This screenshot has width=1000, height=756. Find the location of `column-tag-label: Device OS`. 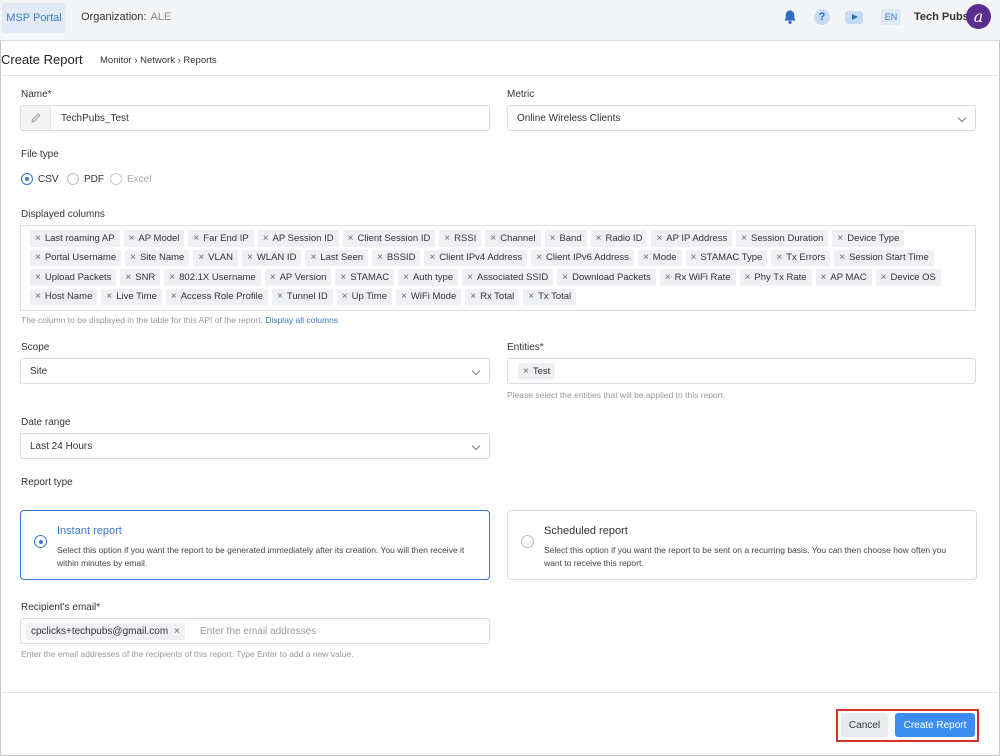

column-tag-label: Device OS is located at coordinates (913, 277).